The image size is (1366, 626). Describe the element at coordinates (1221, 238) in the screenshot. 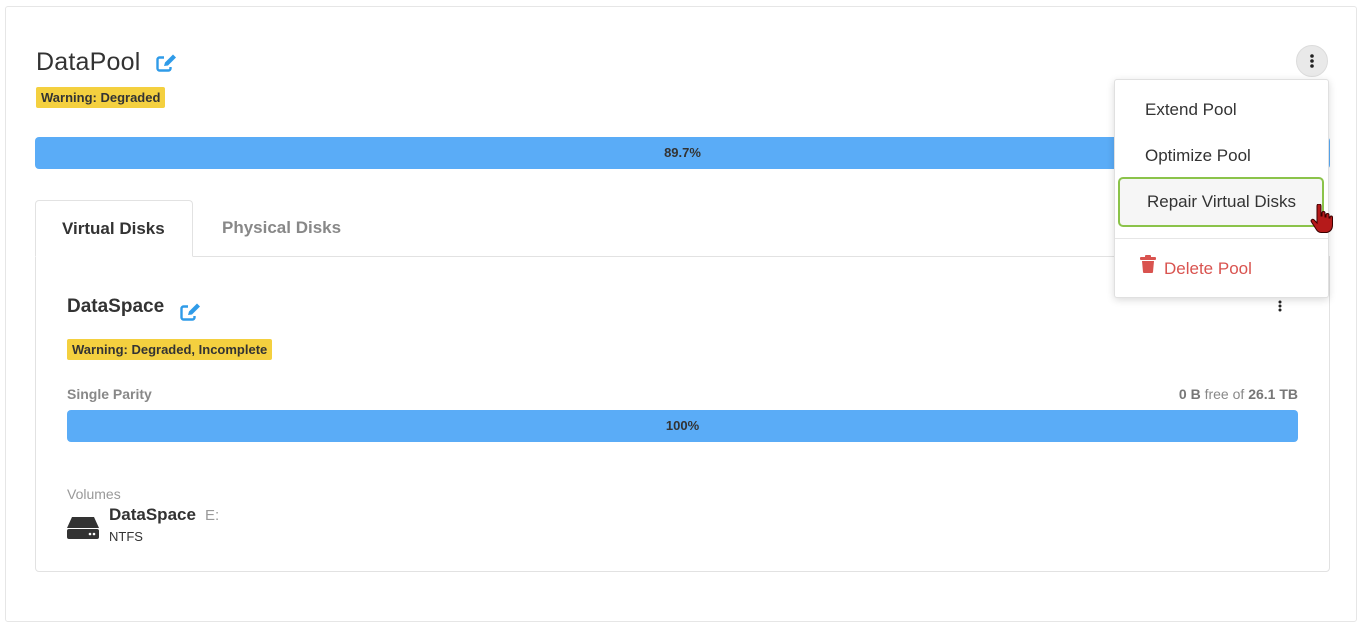

I see `menu-divider` at that location.